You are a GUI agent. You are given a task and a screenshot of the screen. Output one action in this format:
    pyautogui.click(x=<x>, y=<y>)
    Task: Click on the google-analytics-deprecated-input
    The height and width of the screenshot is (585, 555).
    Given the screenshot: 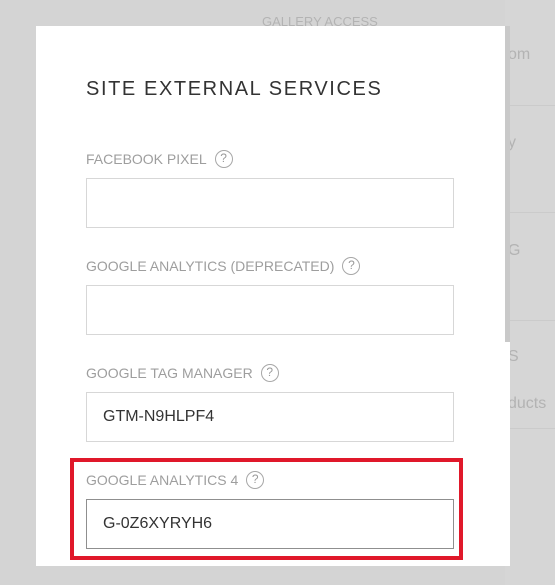 What is the action you would take?
    pyautogui.click(x=270, y=310)
    